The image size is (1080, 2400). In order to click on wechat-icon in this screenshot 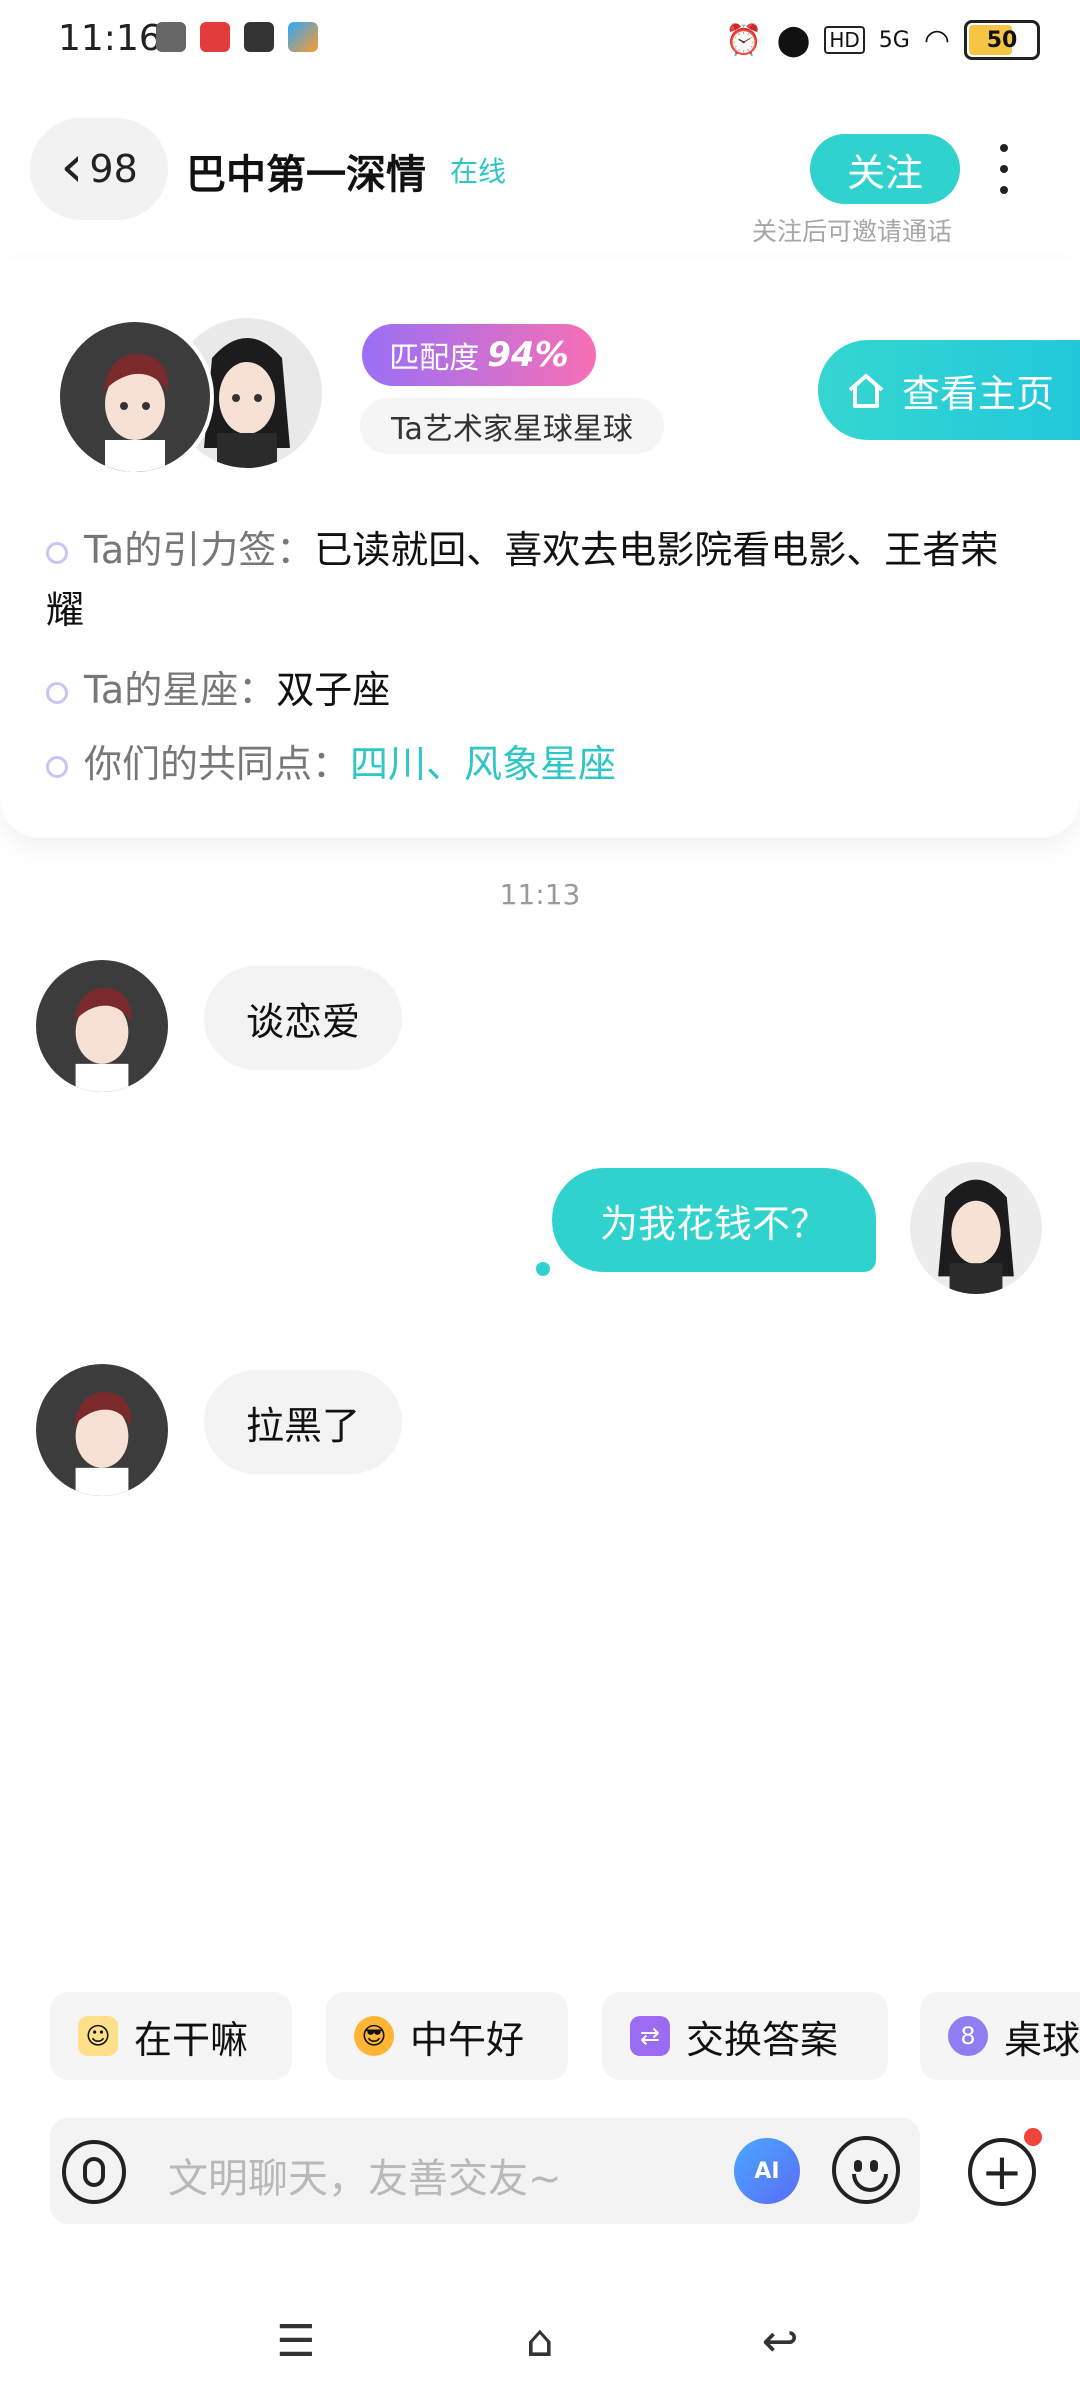, I will do `click(171, 37)`.